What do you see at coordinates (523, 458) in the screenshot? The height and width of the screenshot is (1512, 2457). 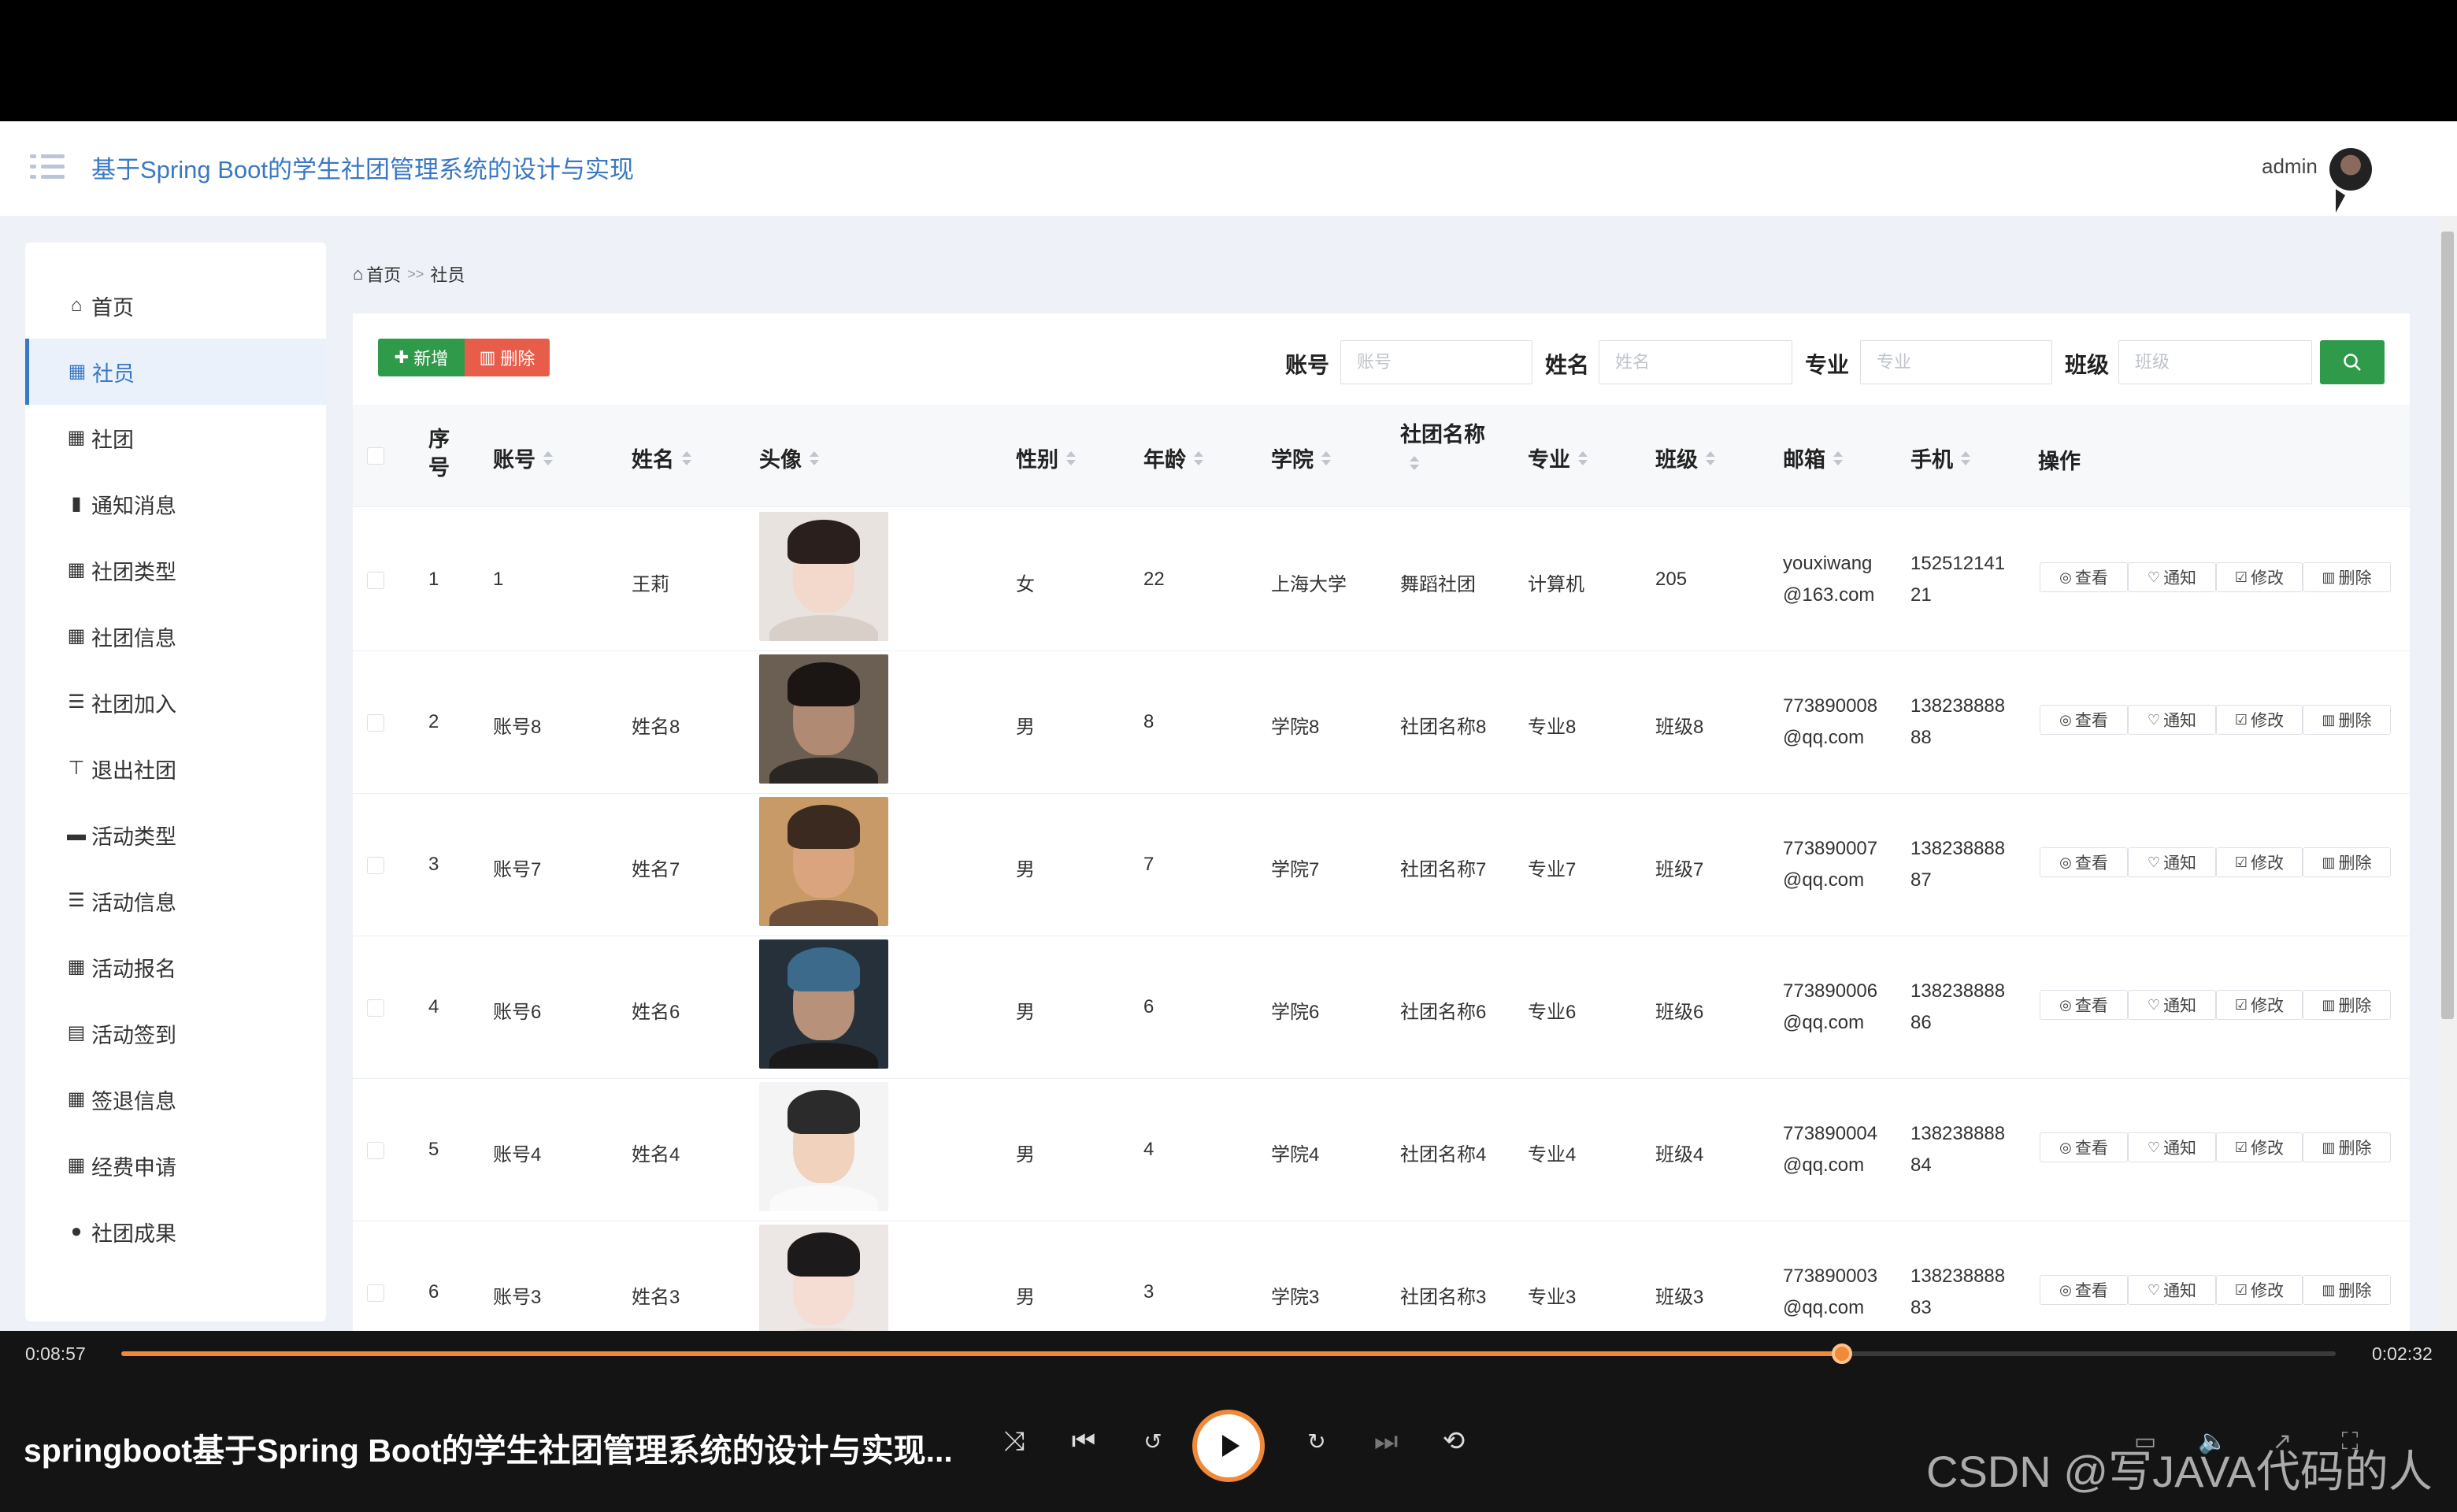 I see `col-account: 账号` at bounding box center [523, 458].